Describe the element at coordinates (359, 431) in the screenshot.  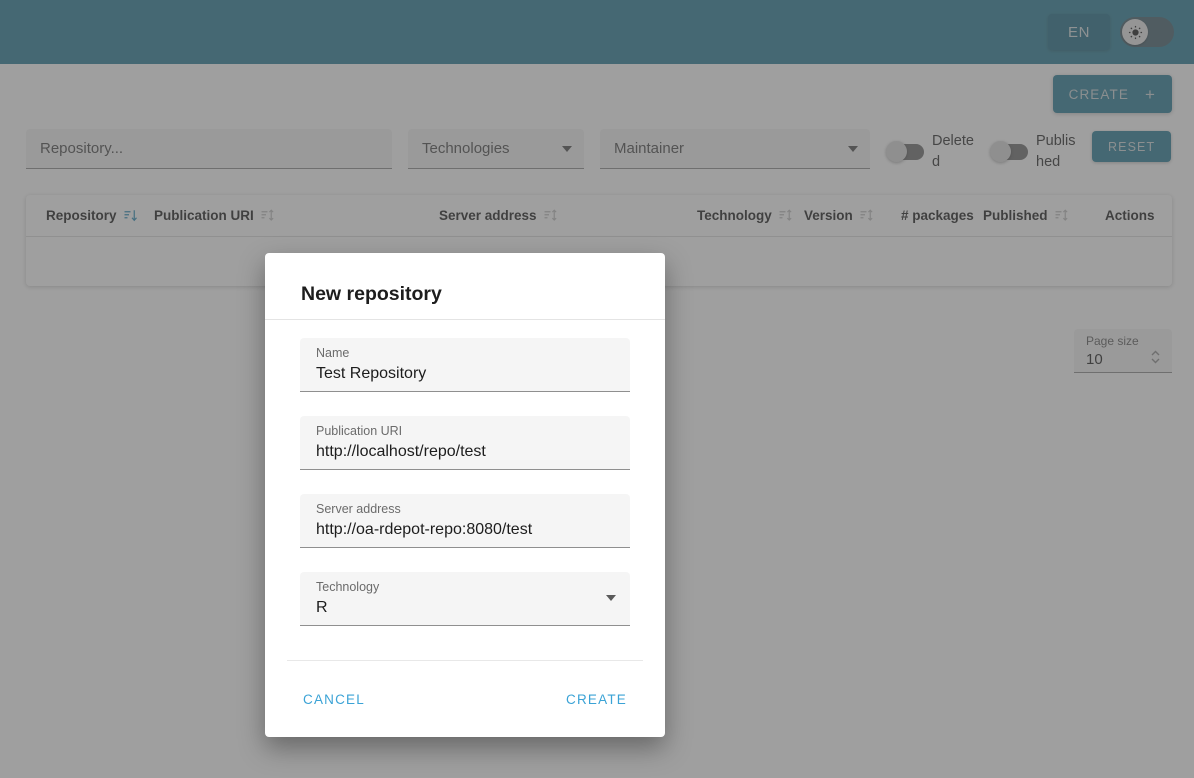
I see `publication-uri-field-label: Publication URI` at that location.